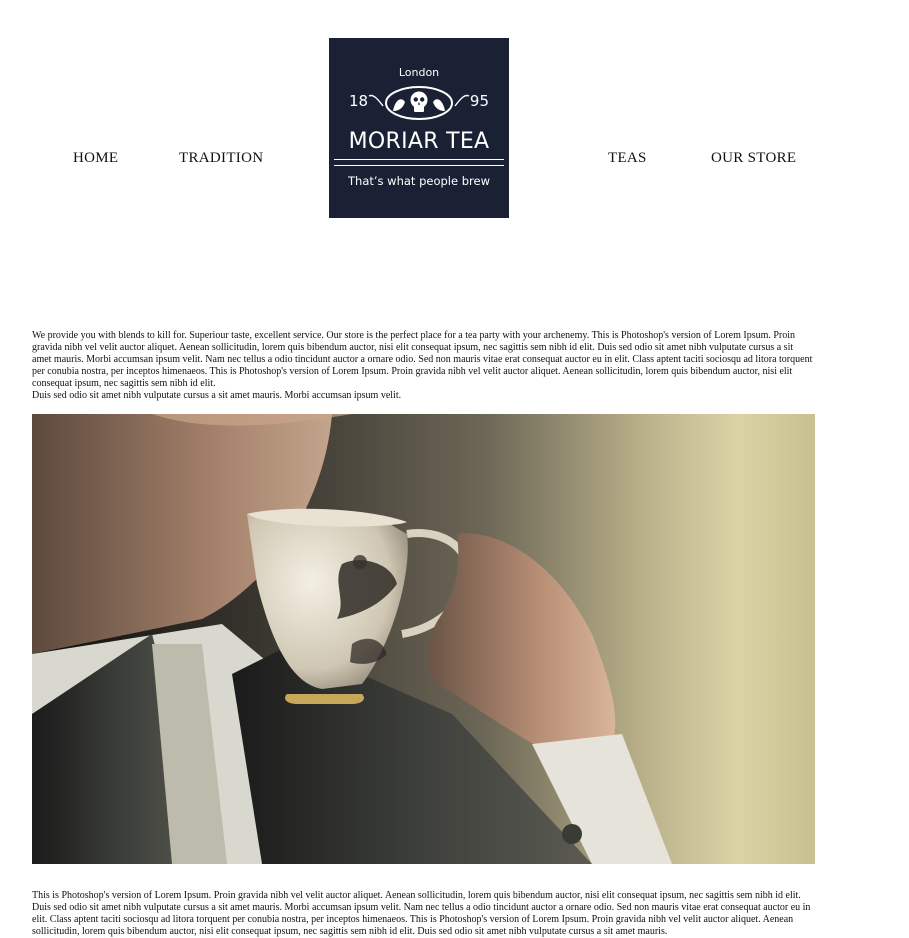  Describe the element at coordinates (479, 101) in the screenshot. I see `logo-year-right: 95` at that location.